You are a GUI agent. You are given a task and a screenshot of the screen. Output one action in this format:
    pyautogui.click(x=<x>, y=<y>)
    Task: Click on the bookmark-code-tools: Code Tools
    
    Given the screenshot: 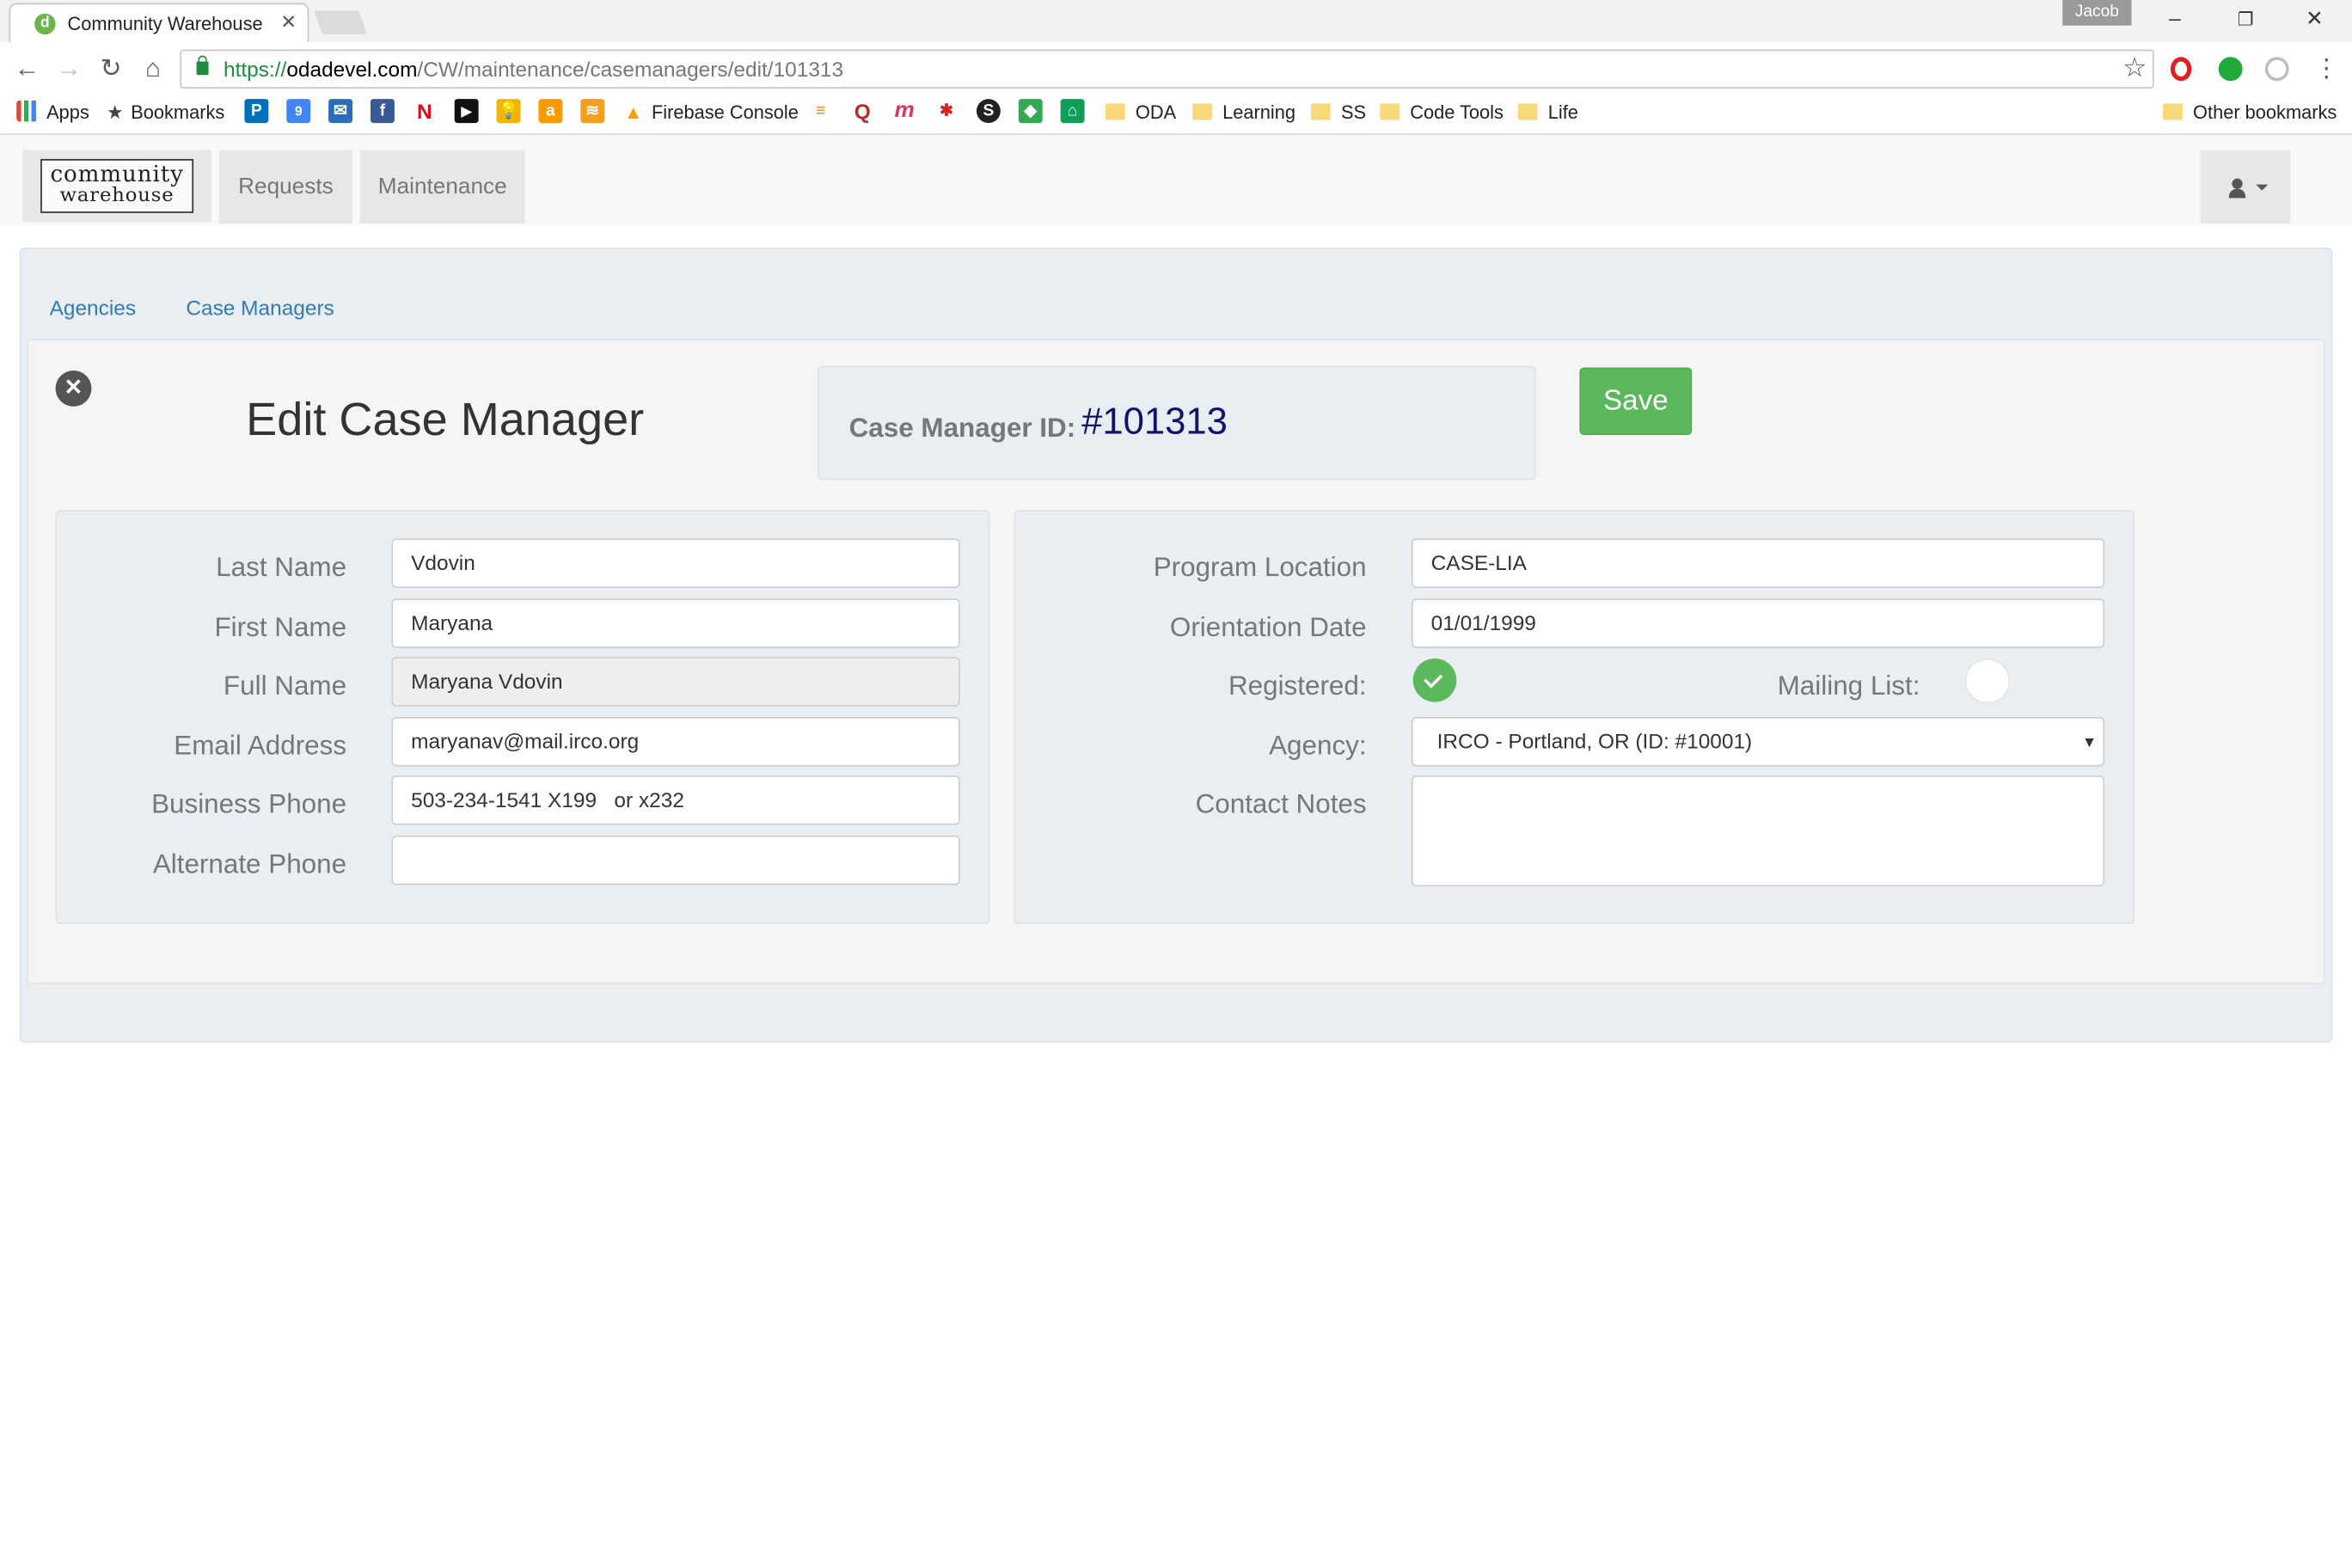 What is the action you would take?
    pyautogui.click(x=1442, y=112)
    